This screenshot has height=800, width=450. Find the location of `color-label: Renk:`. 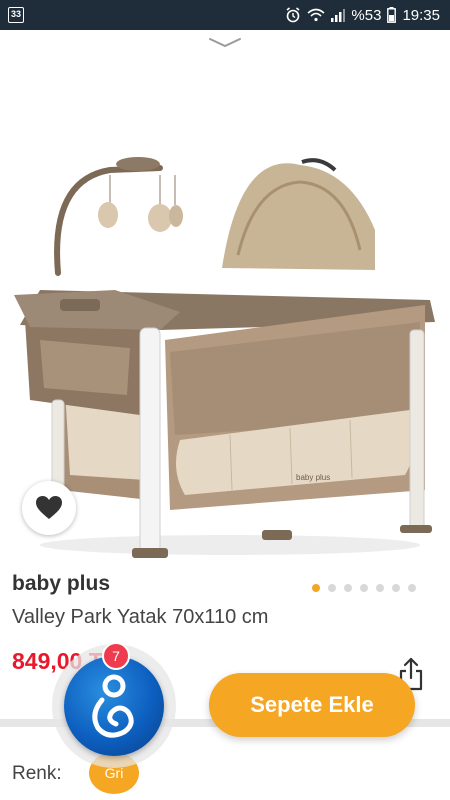

color-label: Renk: is located at coordinates (37, 773).